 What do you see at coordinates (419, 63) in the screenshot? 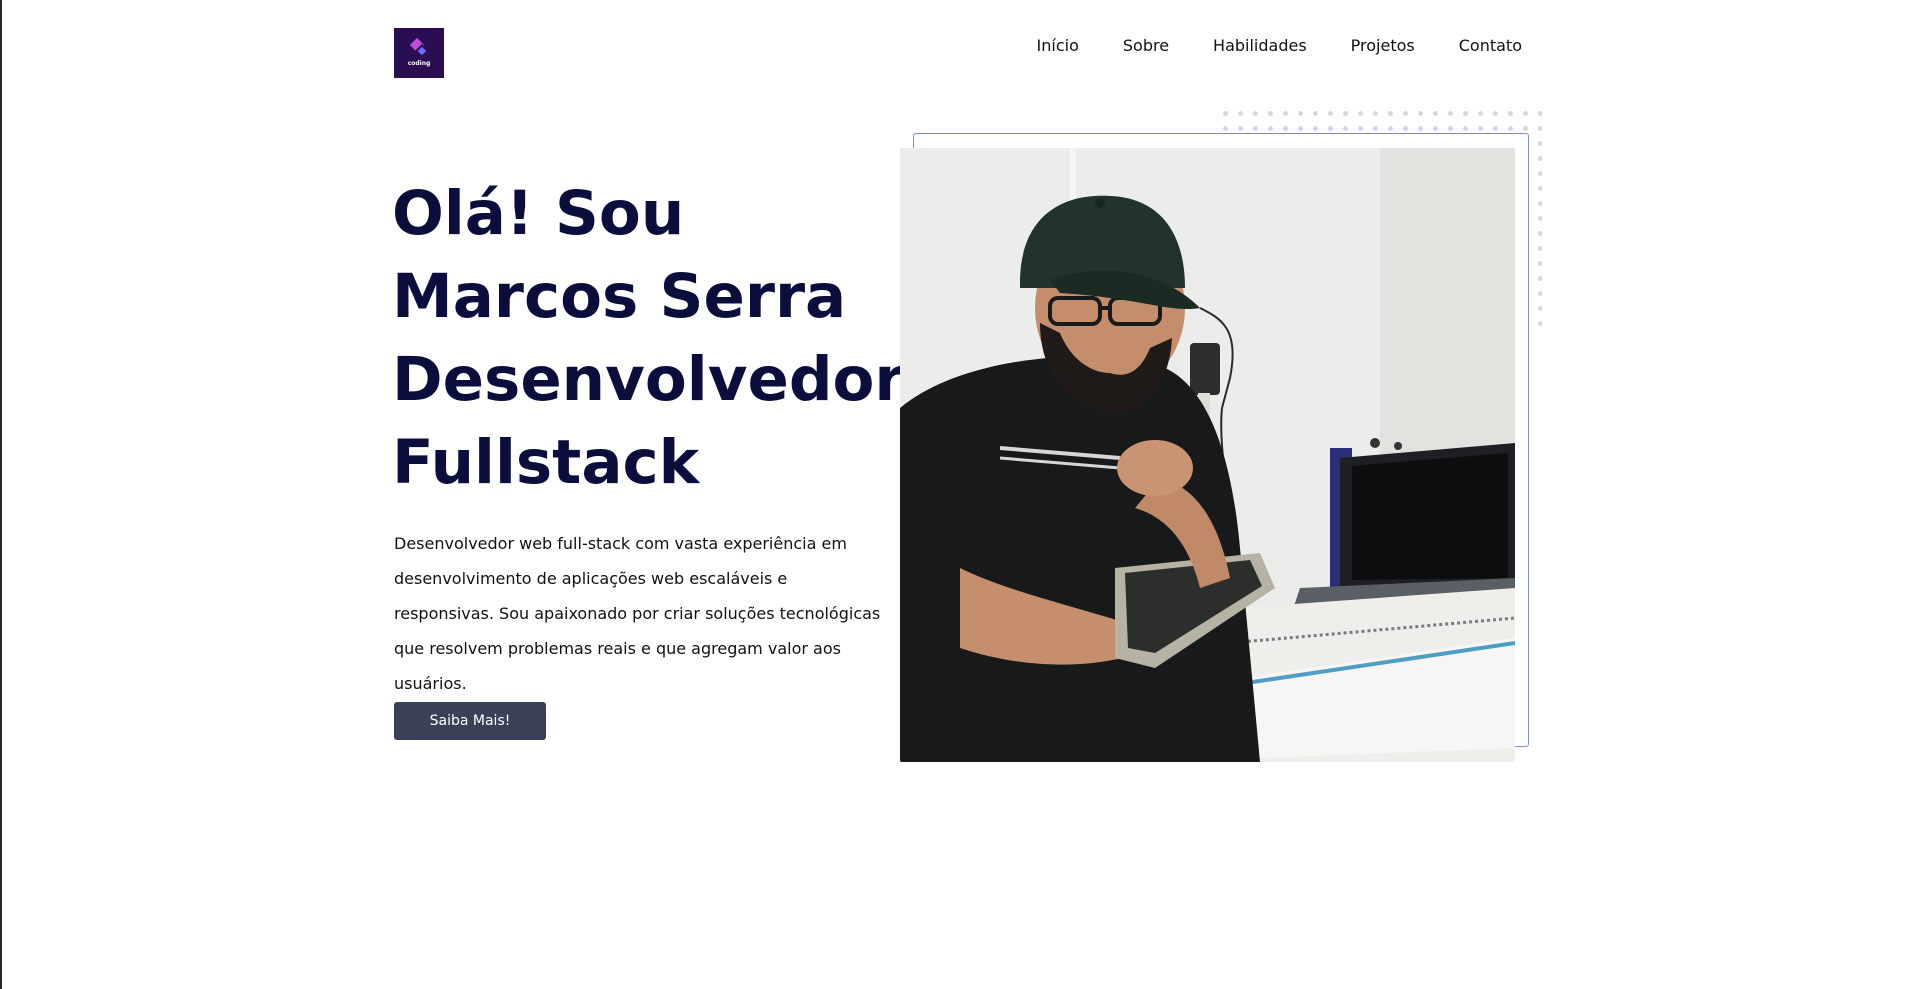
I see `logo-text: coding` at bounding box center [419, 63].